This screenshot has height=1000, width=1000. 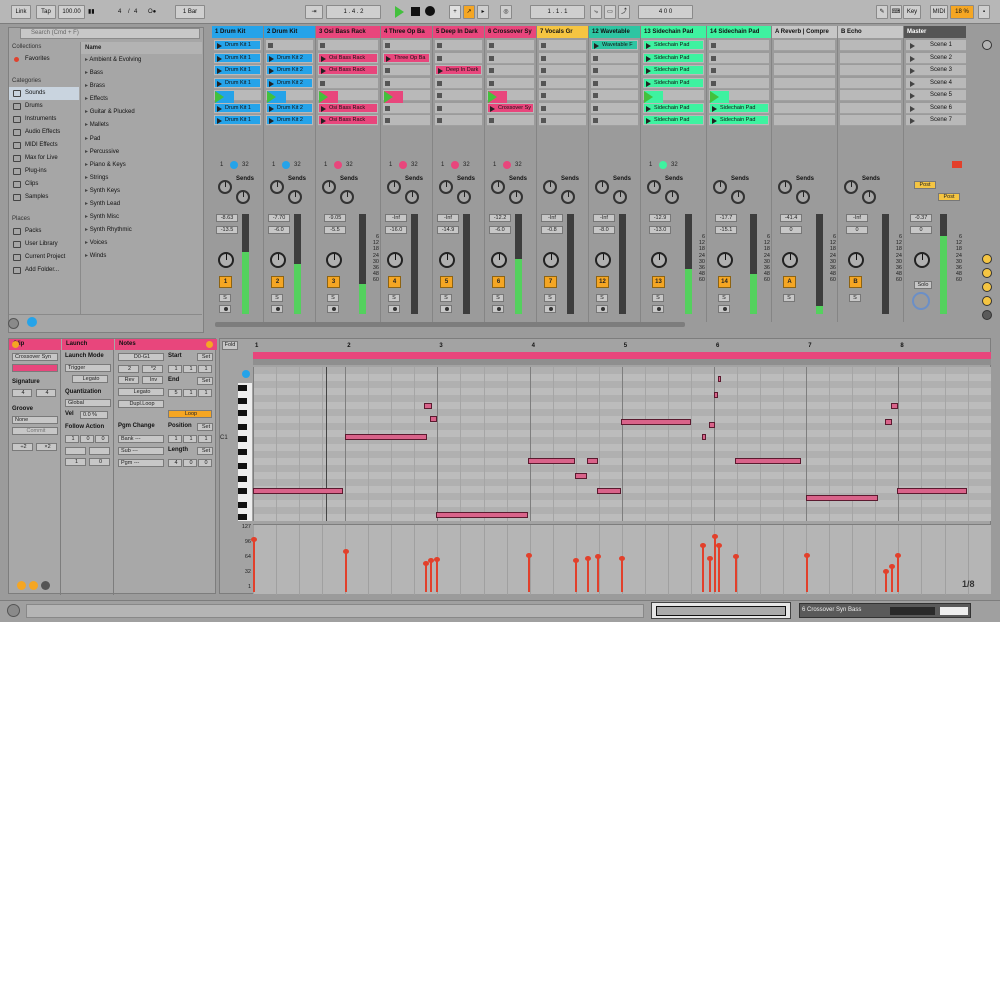 What do you see at coordinates (912, 12) in the screenshot?
I see `key-map-button: Key` at bounding box center [912, 12].